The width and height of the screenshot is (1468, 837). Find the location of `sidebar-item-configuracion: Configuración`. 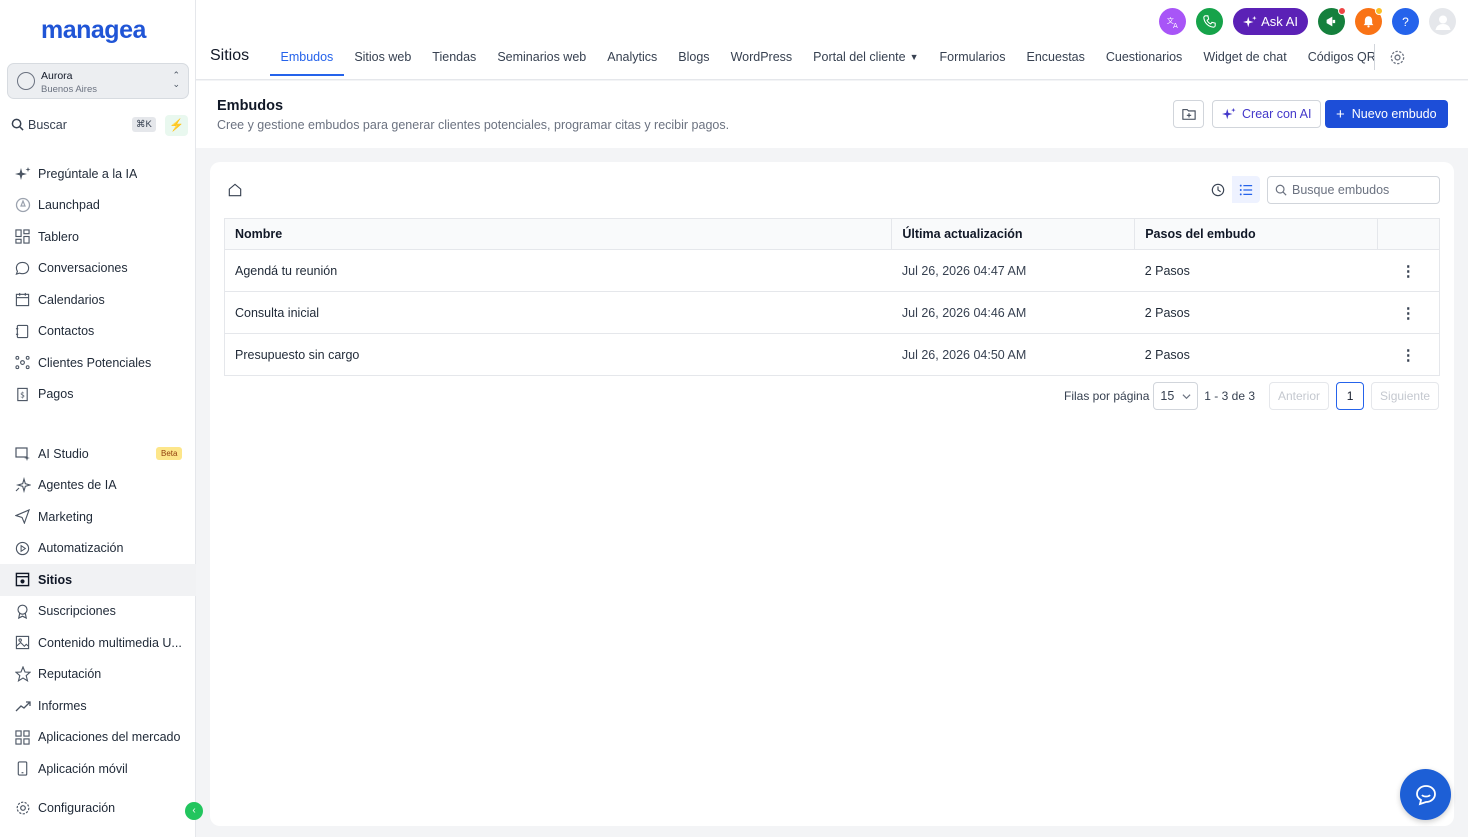

sidebar-item-configuracion: Configuración is located at coordinates (98, 808).